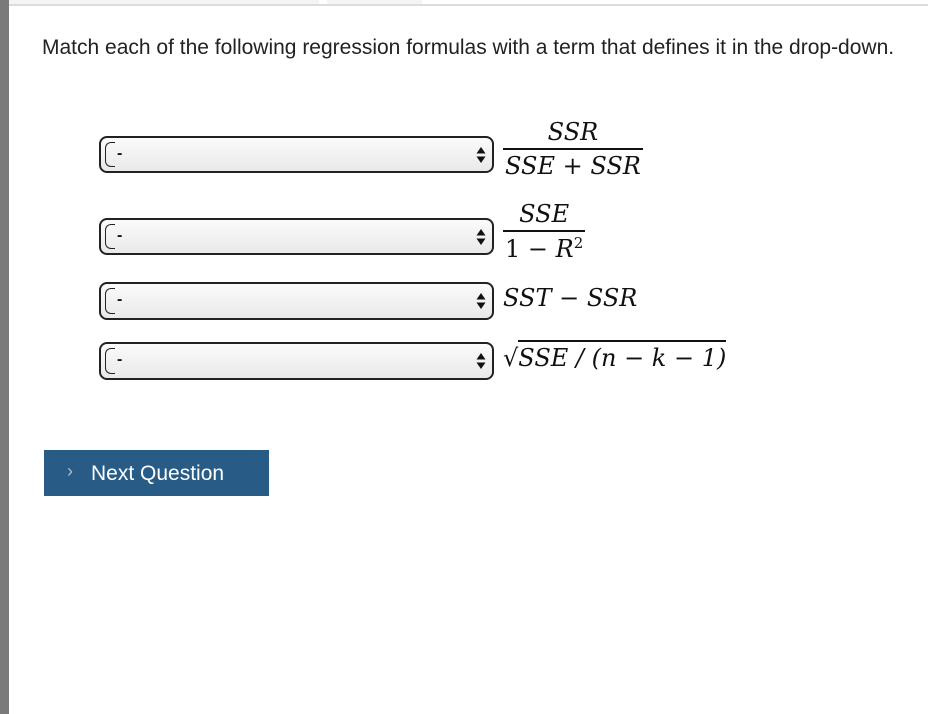 The image size is (928, 714). I want to click on match-row: - SSE 1 − R2, so click(464, 236).